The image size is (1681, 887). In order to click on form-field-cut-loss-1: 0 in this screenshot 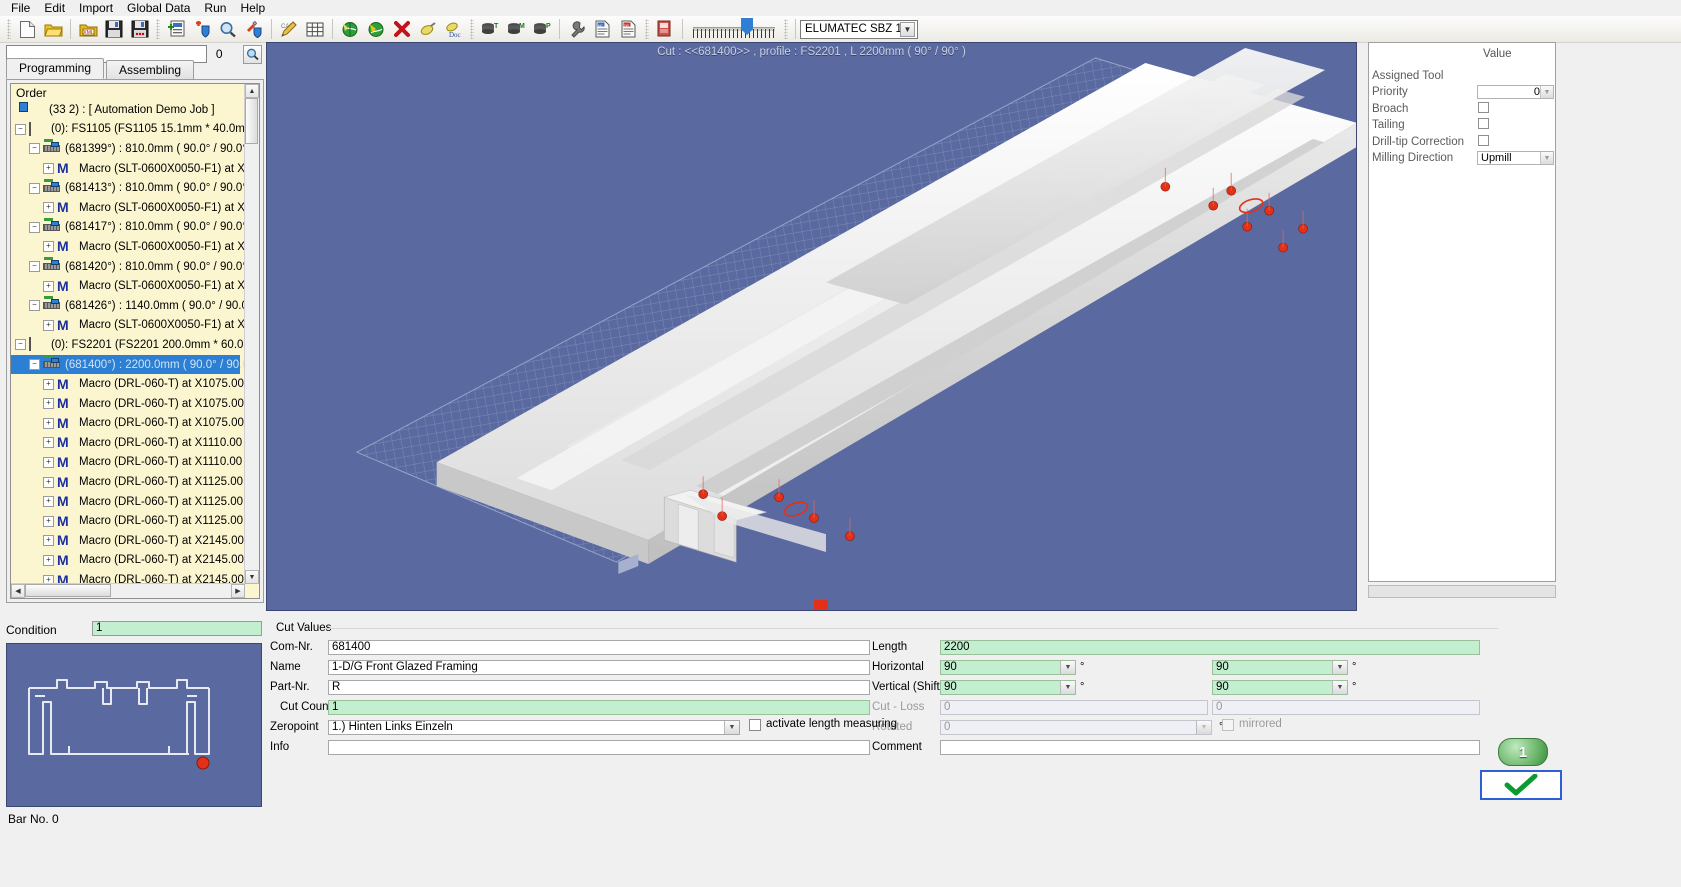, I will do `click(1074, 707)`.